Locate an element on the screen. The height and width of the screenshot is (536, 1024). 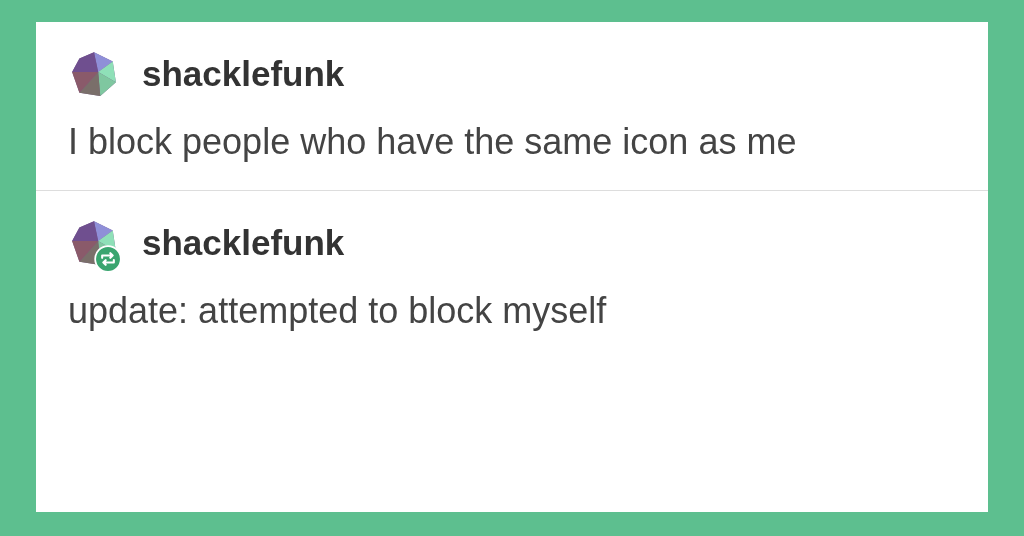
post-text: update: attempted to block myself is located at coordinates (338, 310).